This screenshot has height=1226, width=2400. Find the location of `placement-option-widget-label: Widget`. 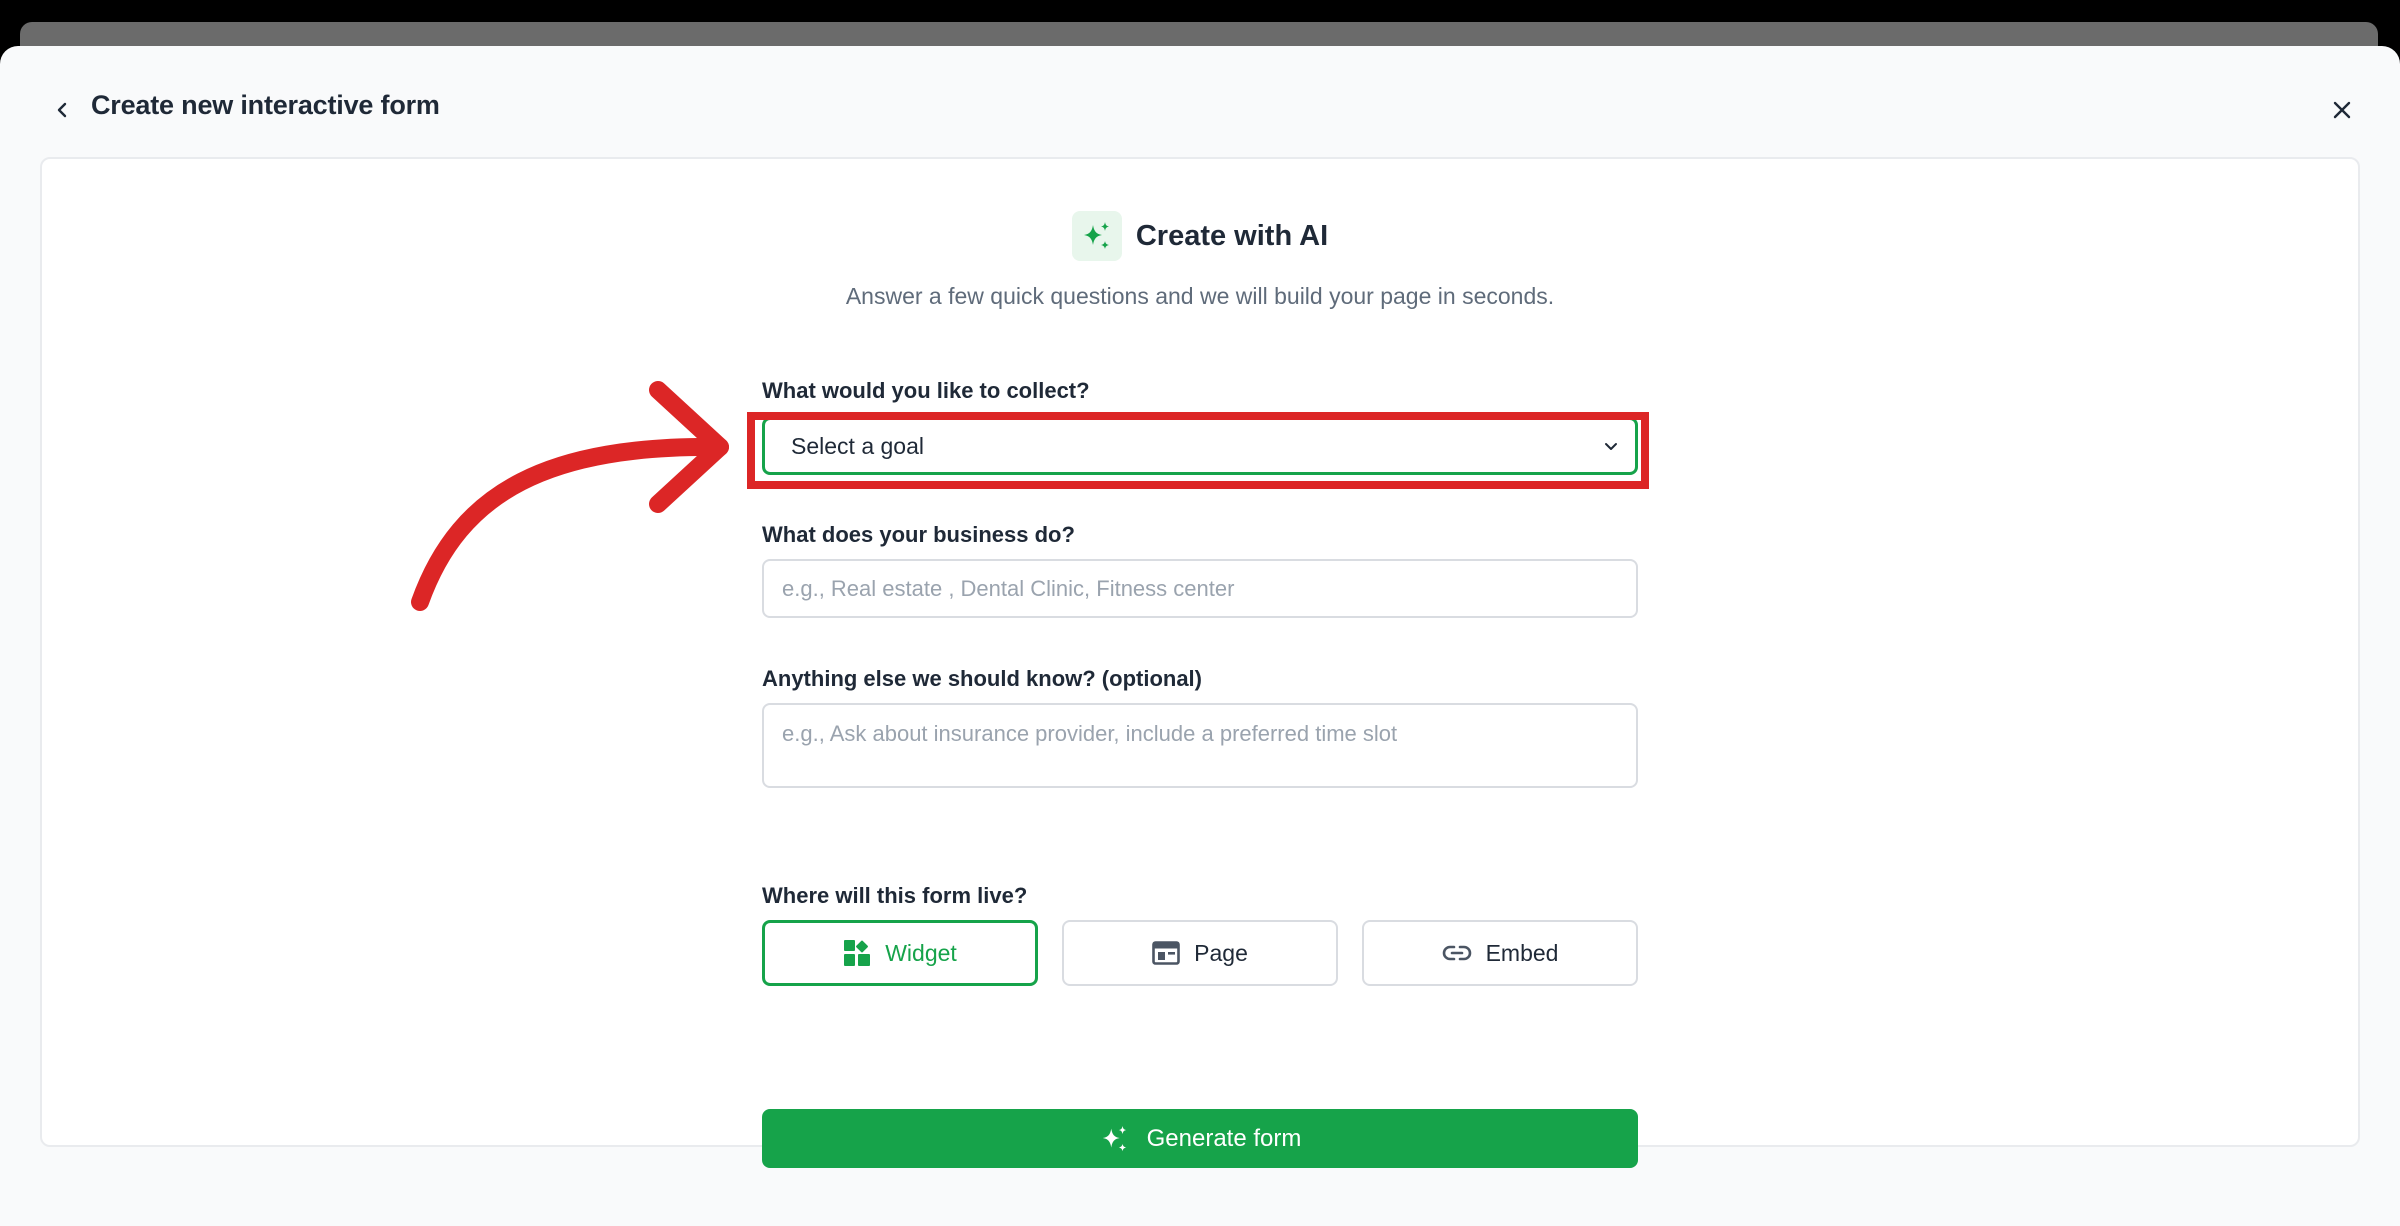

placement-option-widget-label: Widget is located at coordinates (921, 952).